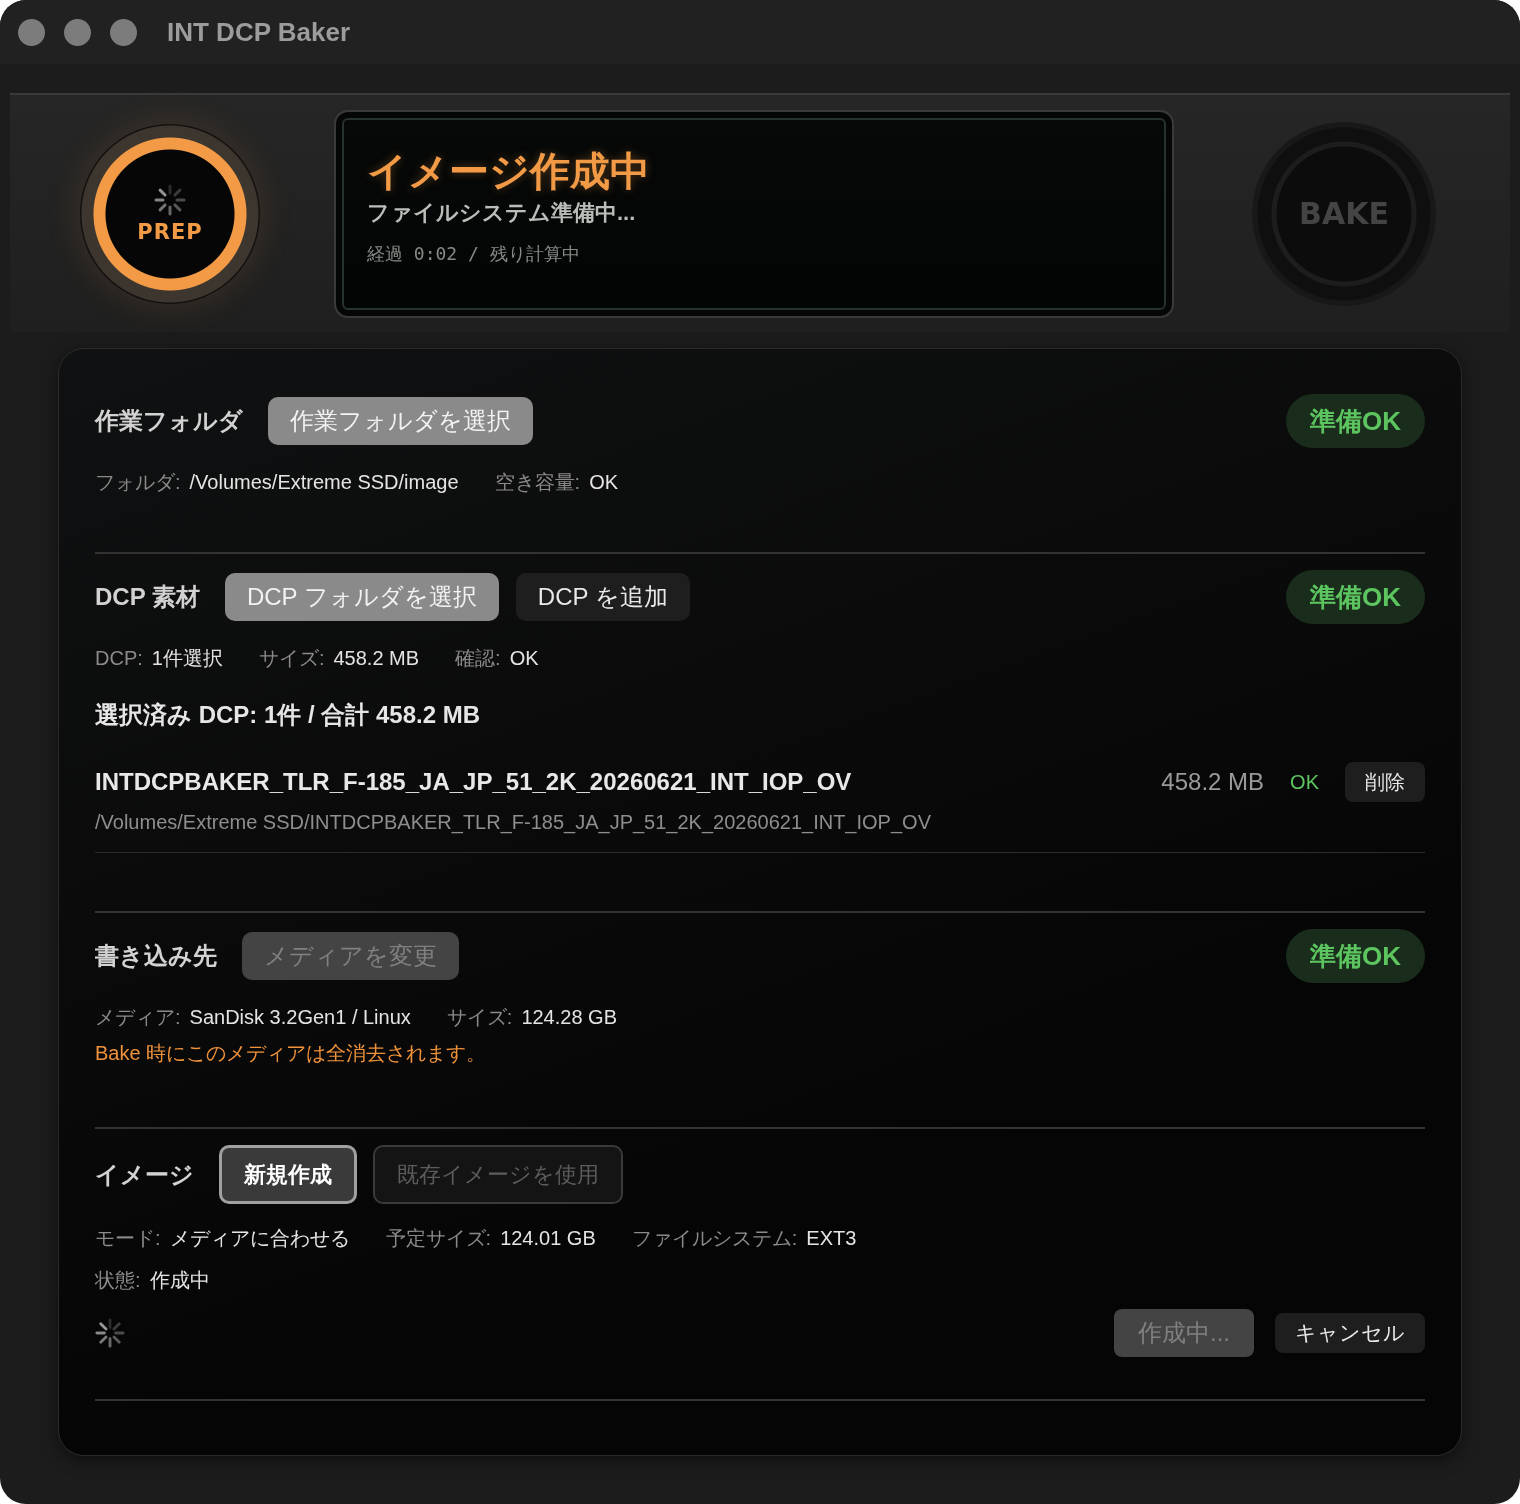 This screenshot has height=1504, width=1520. I want to click on select-button: 作業フォルダを選択, so click(400, 421).